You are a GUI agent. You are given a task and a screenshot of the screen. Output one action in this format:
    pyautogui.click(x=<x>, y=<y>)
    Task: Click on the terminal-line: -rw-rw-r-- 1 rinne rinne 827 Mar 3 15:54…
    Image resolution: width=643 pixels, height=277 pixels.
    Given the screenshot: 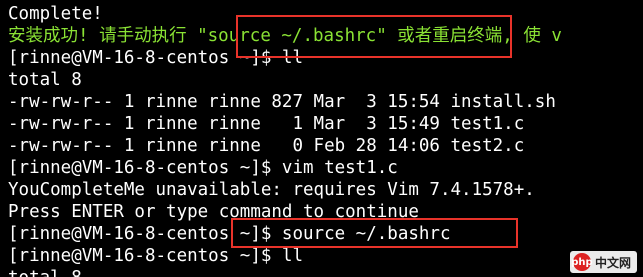 What is the action you would take?
    pyautogui.click(x=282, y=102)
    